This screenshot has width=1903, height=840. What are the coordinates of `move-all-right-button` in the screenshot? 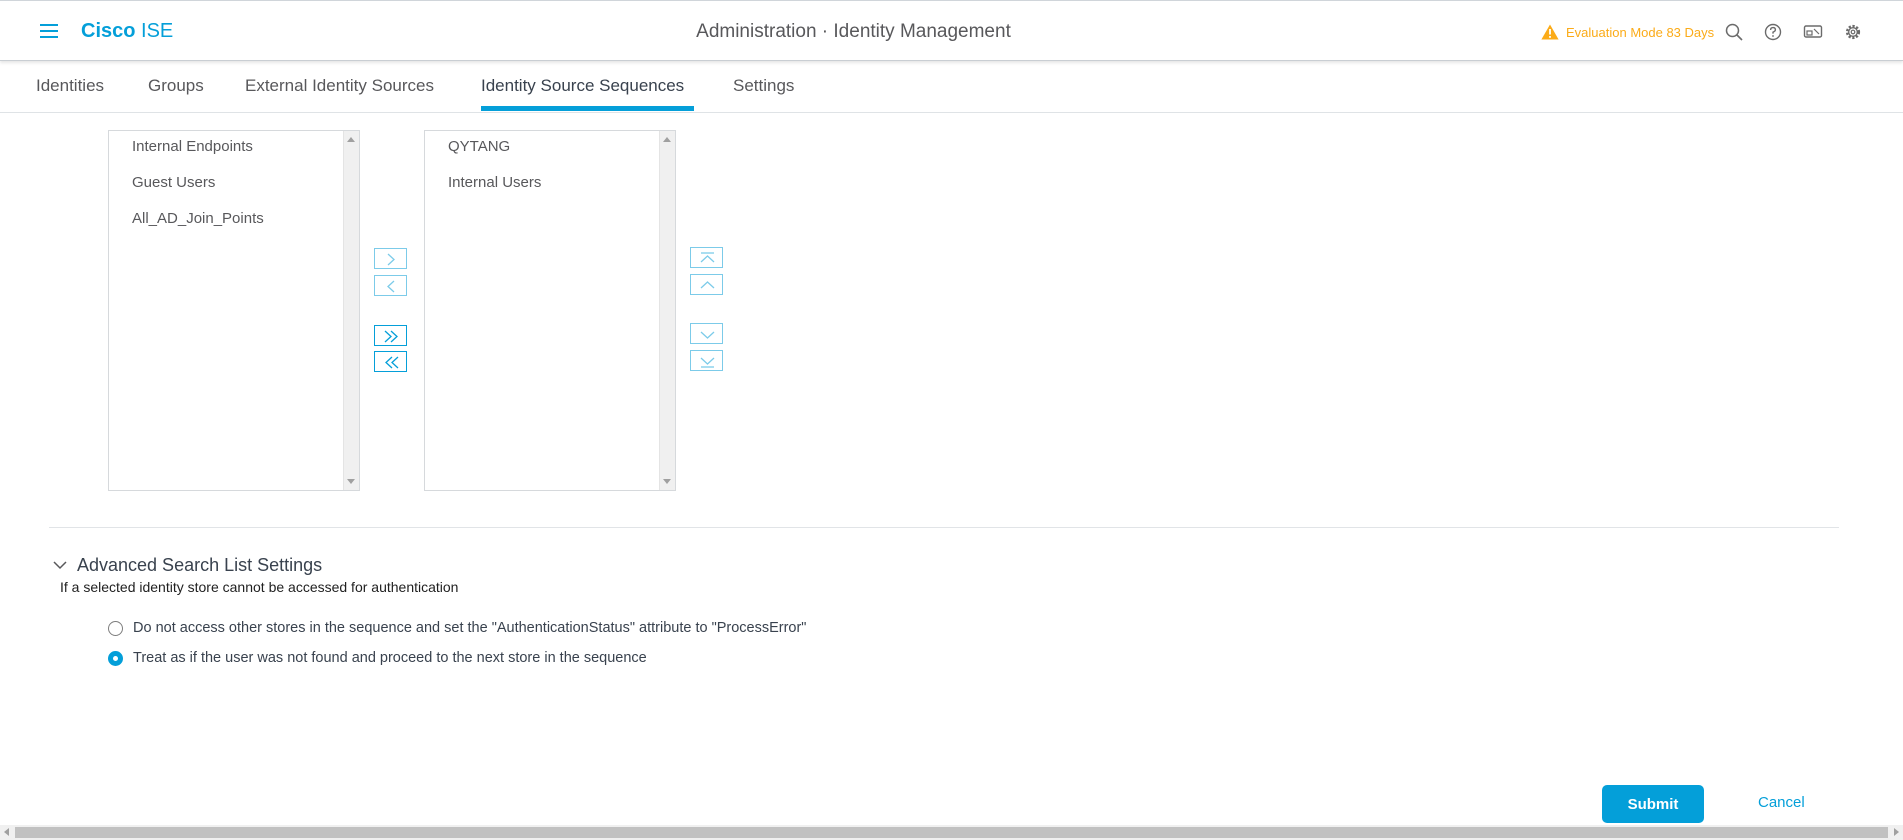 It's located at (390, 335).